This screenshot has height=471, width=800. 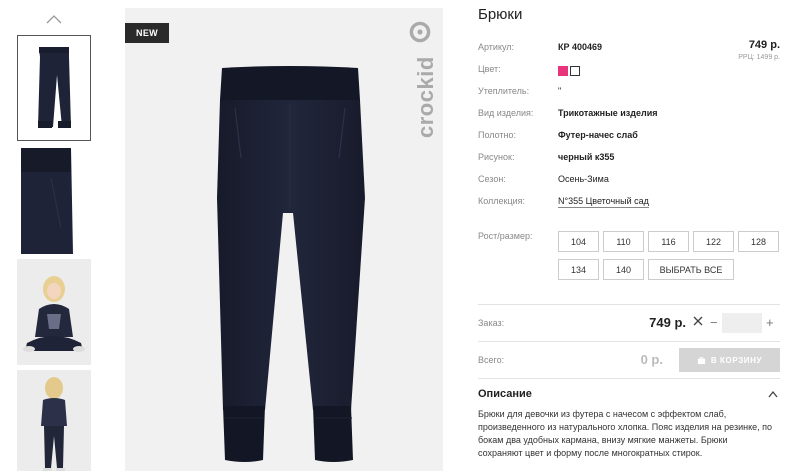 I want to click on spec-value: Трикотажные изделия, so click(x=608, y=113).